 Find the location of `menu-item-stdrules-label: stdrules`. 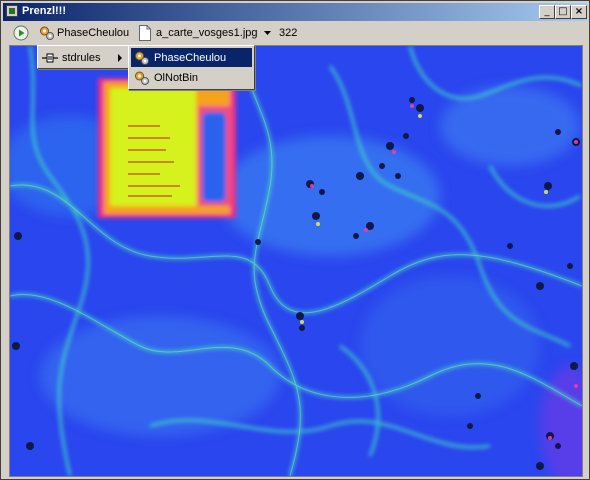

menu-item-stdrules-label: stdrules is located at coordinates (81, 57).